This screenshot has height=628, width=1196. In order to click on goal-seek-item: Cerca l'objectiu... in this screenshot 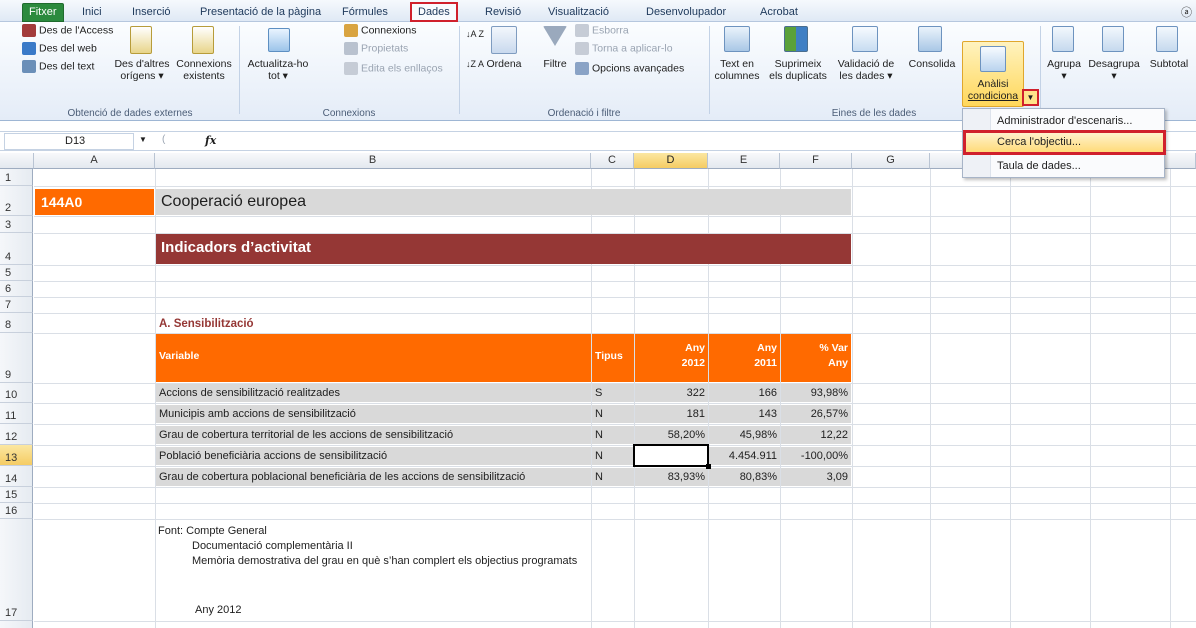, I will do `click(1064, 142)`.